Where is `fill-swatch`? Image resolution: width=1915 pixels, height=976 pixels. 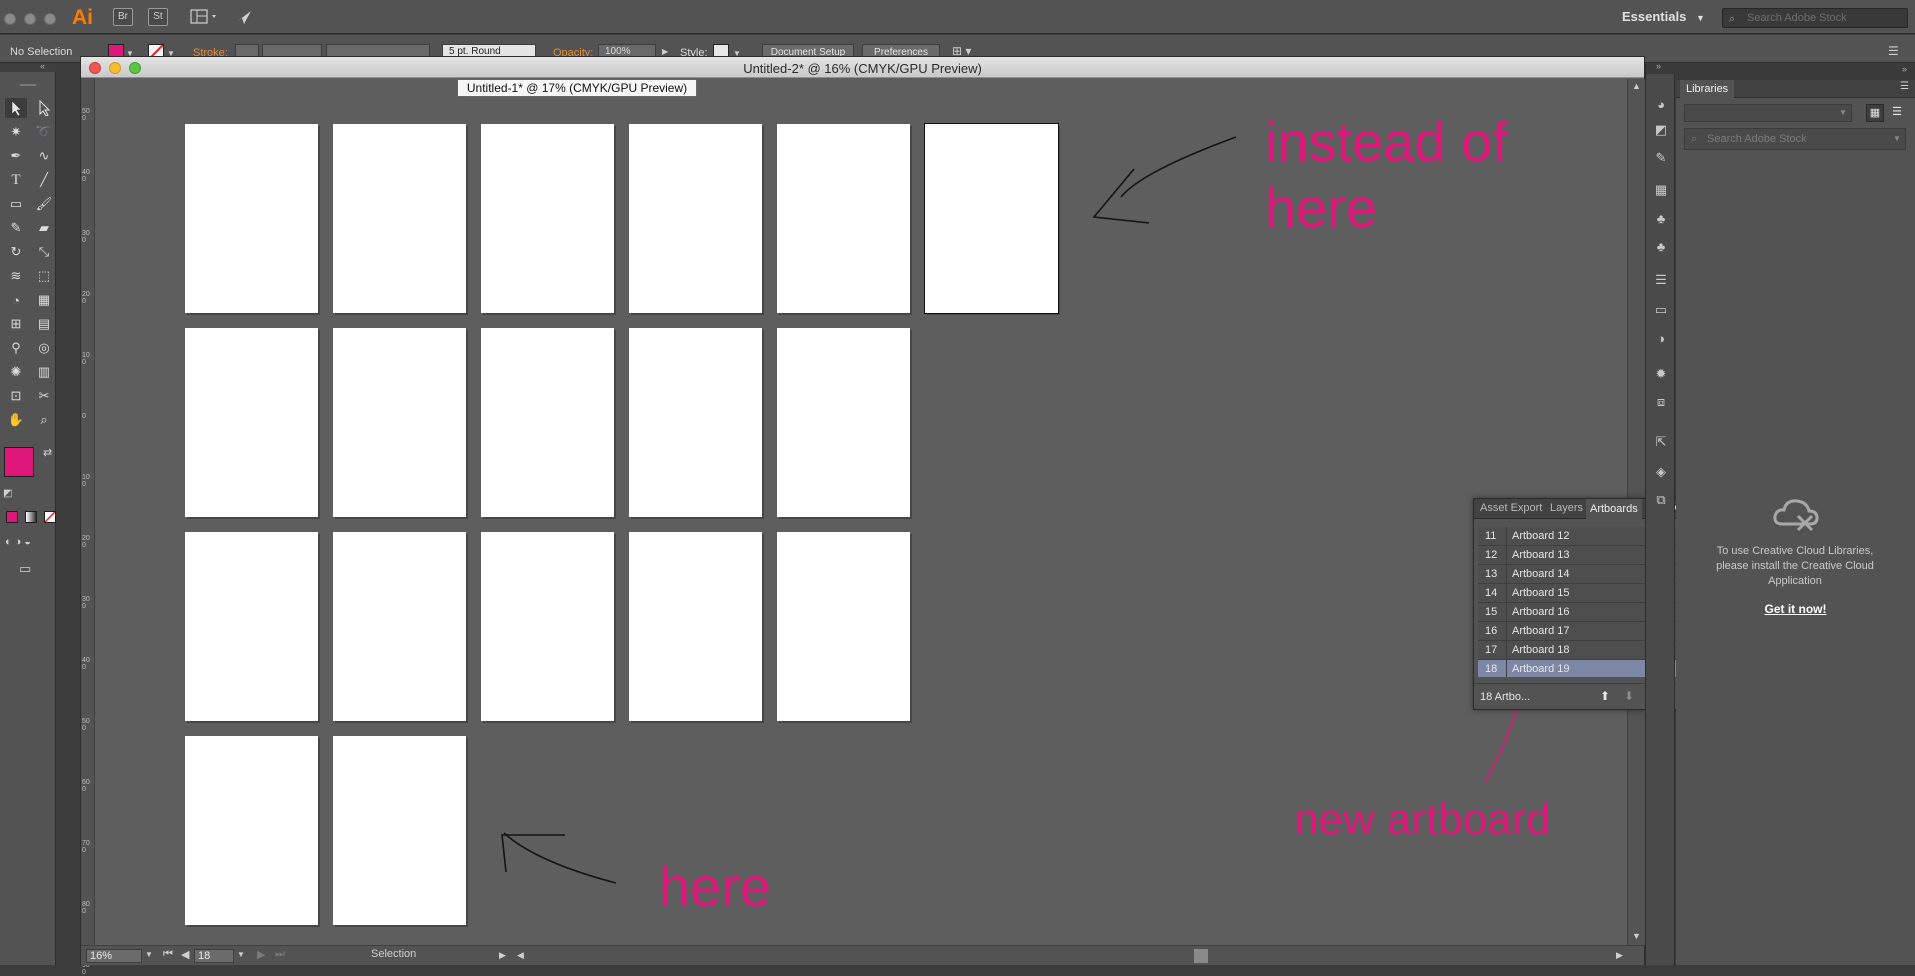 fill-swatch is located at coordinates (19, 462).